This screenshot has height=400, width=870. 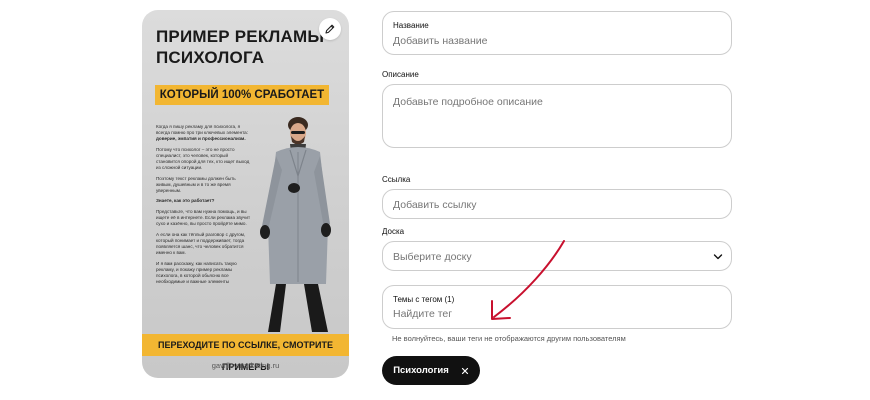 What do you see at coordinates (411, 25) in the screenshot?
I see `title-label: Название` at bounding box center [411, 25].